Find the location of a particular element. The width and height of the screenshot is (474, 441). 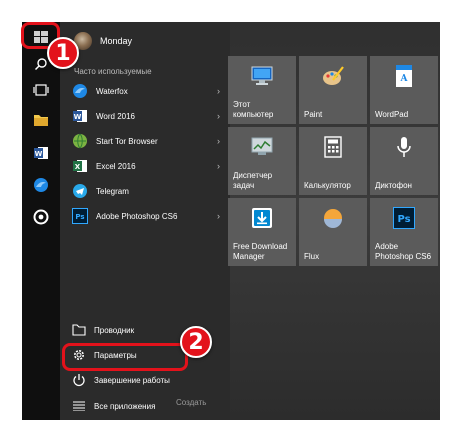

power-label: Завершение работы is located at coordinates (132, 380).